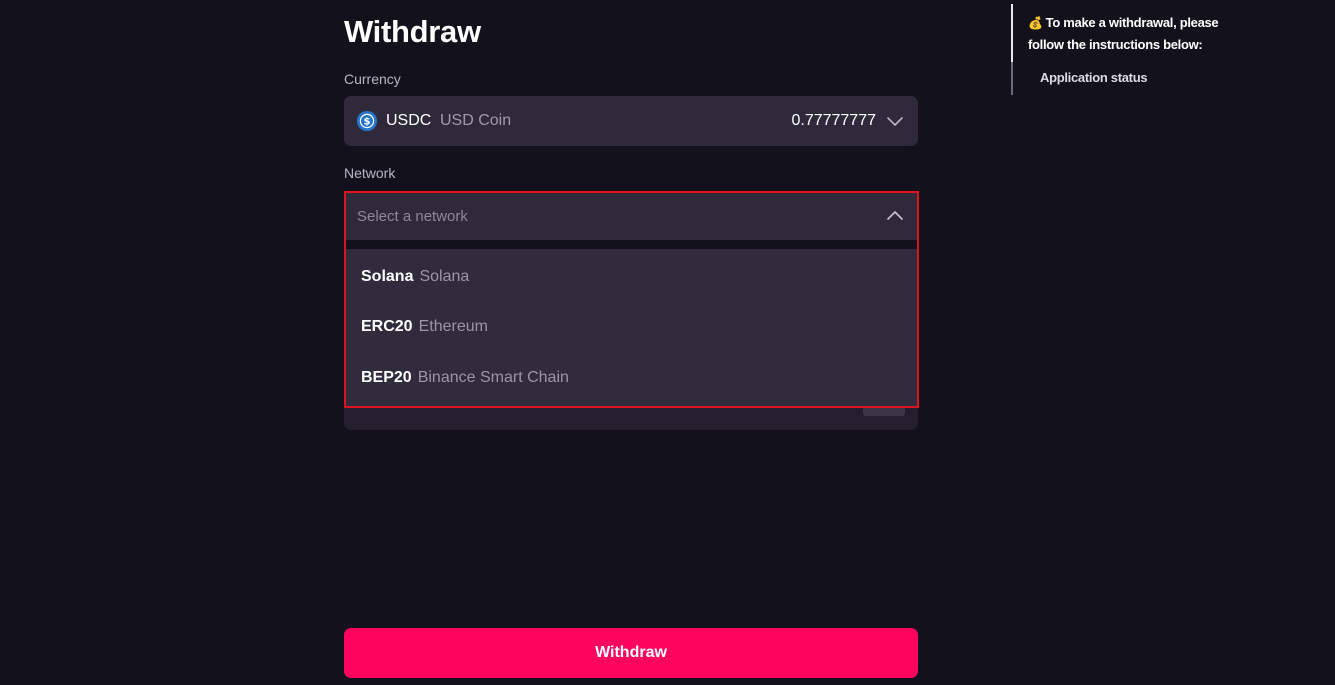  Describe the element at coordinates (631, 653) in the screenshot. I see `withdraw-button: Withdraw` at that location.